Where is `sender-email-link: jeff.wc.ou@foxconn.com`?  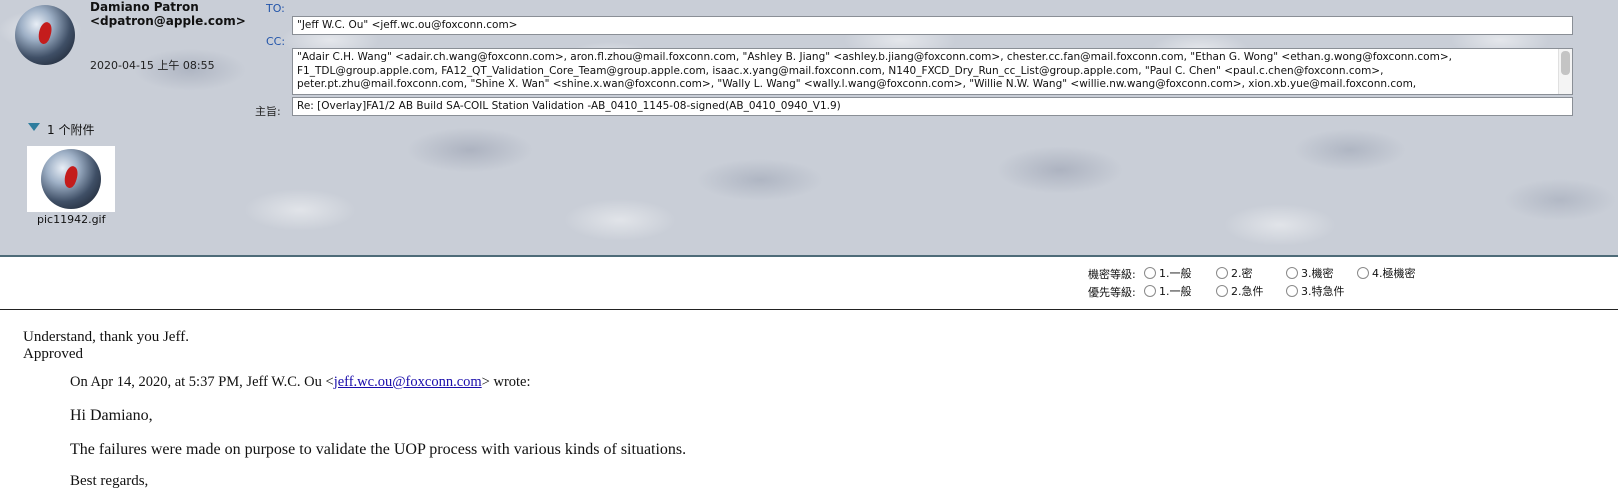 sender-email-link: jeff.wc.ou@foxconn.com is located at coordinates (408, 382).